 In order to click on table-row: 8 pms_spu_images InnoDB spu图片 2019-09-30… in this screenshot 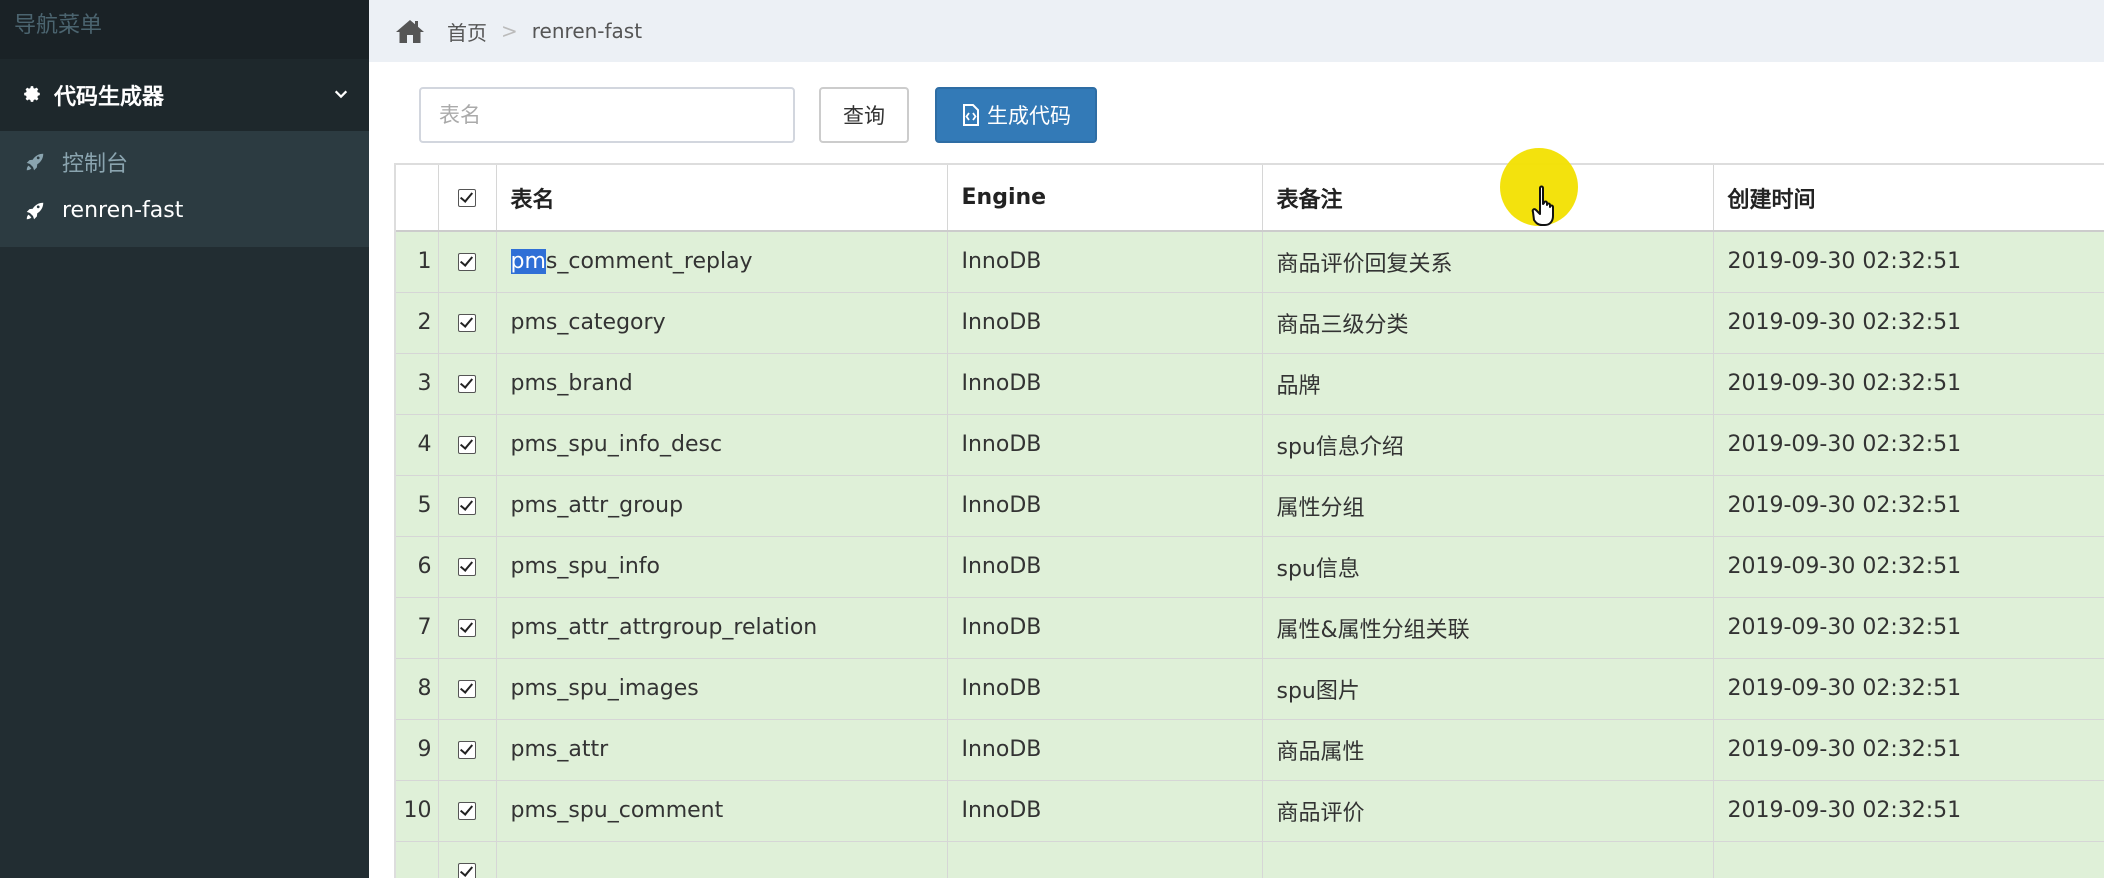, I will do `click(1250, 689)`.